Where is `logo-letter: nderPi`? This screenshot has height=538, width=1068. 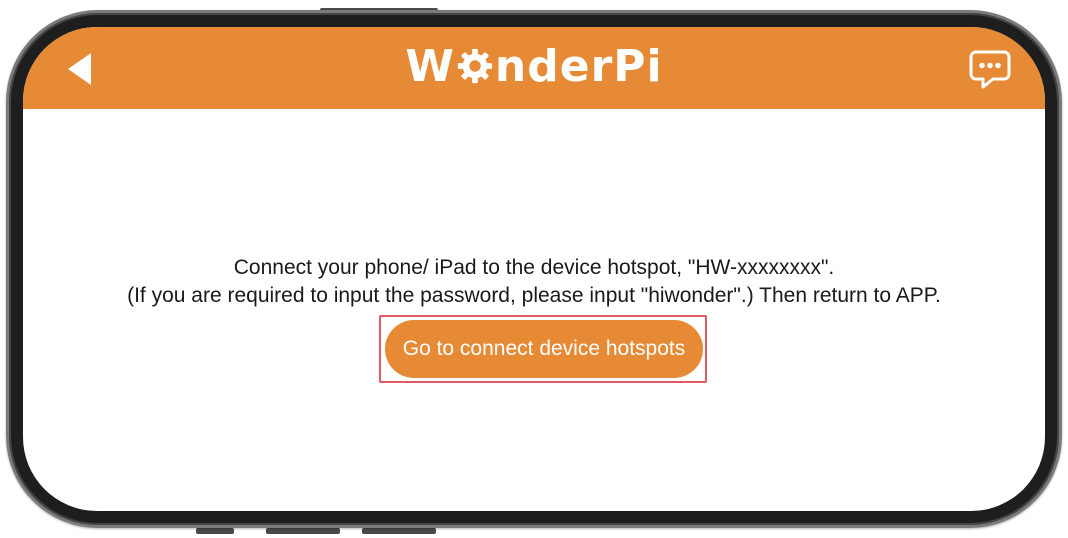 logo-letter: nderPi is located at coordinates (578, 66).